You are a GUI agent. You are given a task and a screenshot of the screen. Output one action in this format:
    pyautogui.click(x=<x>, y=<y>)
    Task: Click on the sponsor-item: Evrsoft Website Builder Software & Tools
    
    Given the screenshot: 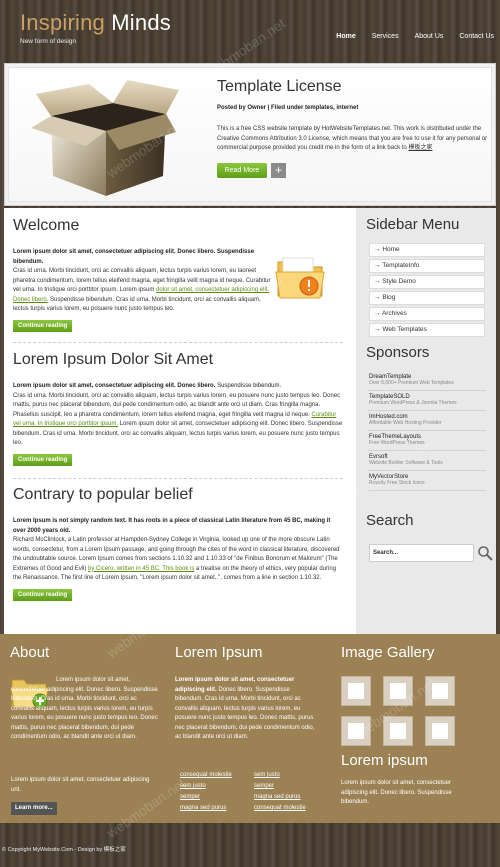 What is the action you would take?
    pyautogui.click(x=427, y=461)
    